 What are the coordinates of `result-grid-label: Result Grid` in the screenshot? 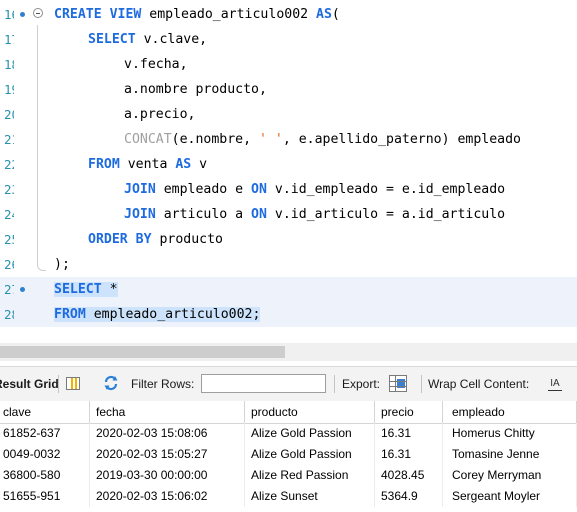 It's located at (29, 384).